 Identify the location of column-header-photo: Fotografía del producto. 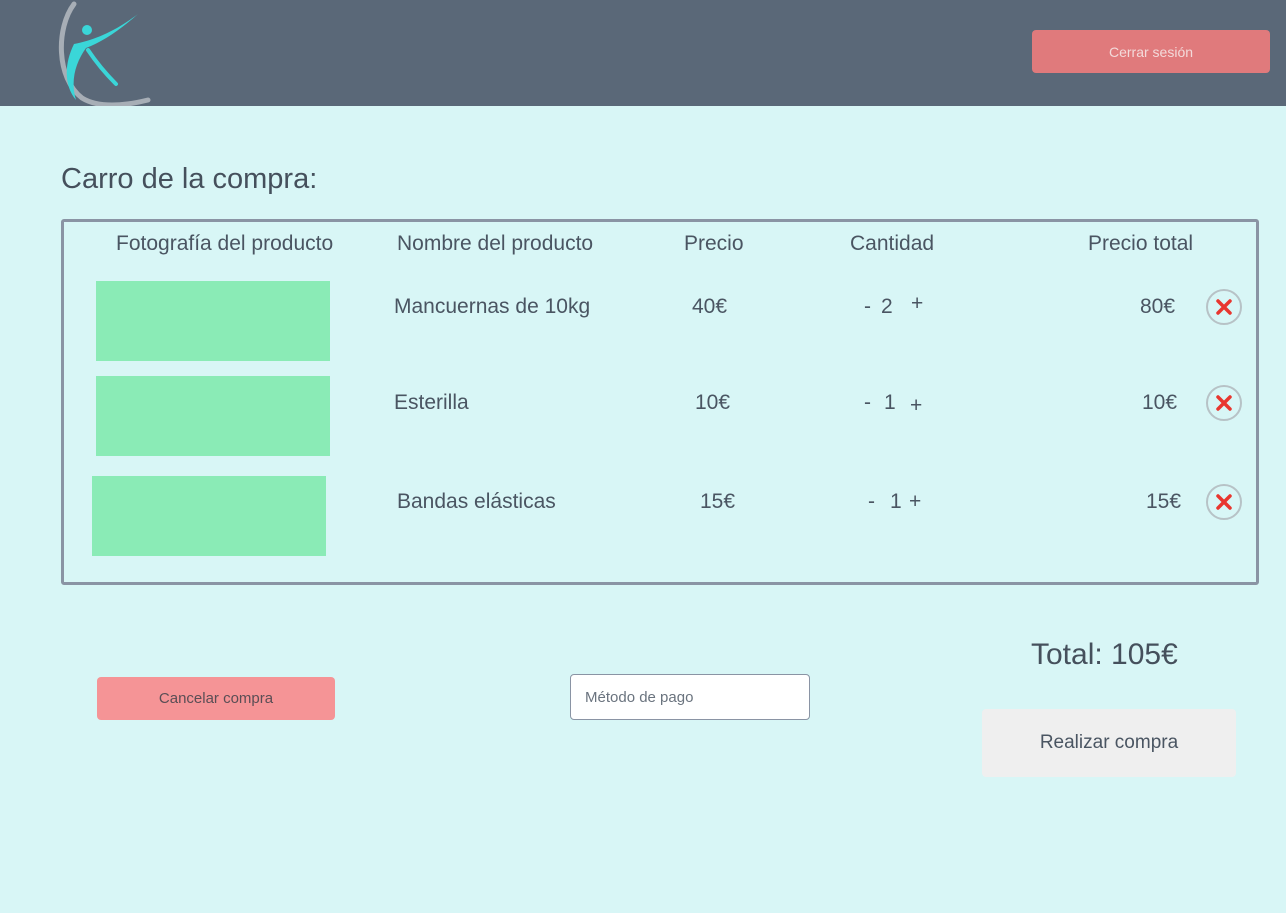
(225, 243).